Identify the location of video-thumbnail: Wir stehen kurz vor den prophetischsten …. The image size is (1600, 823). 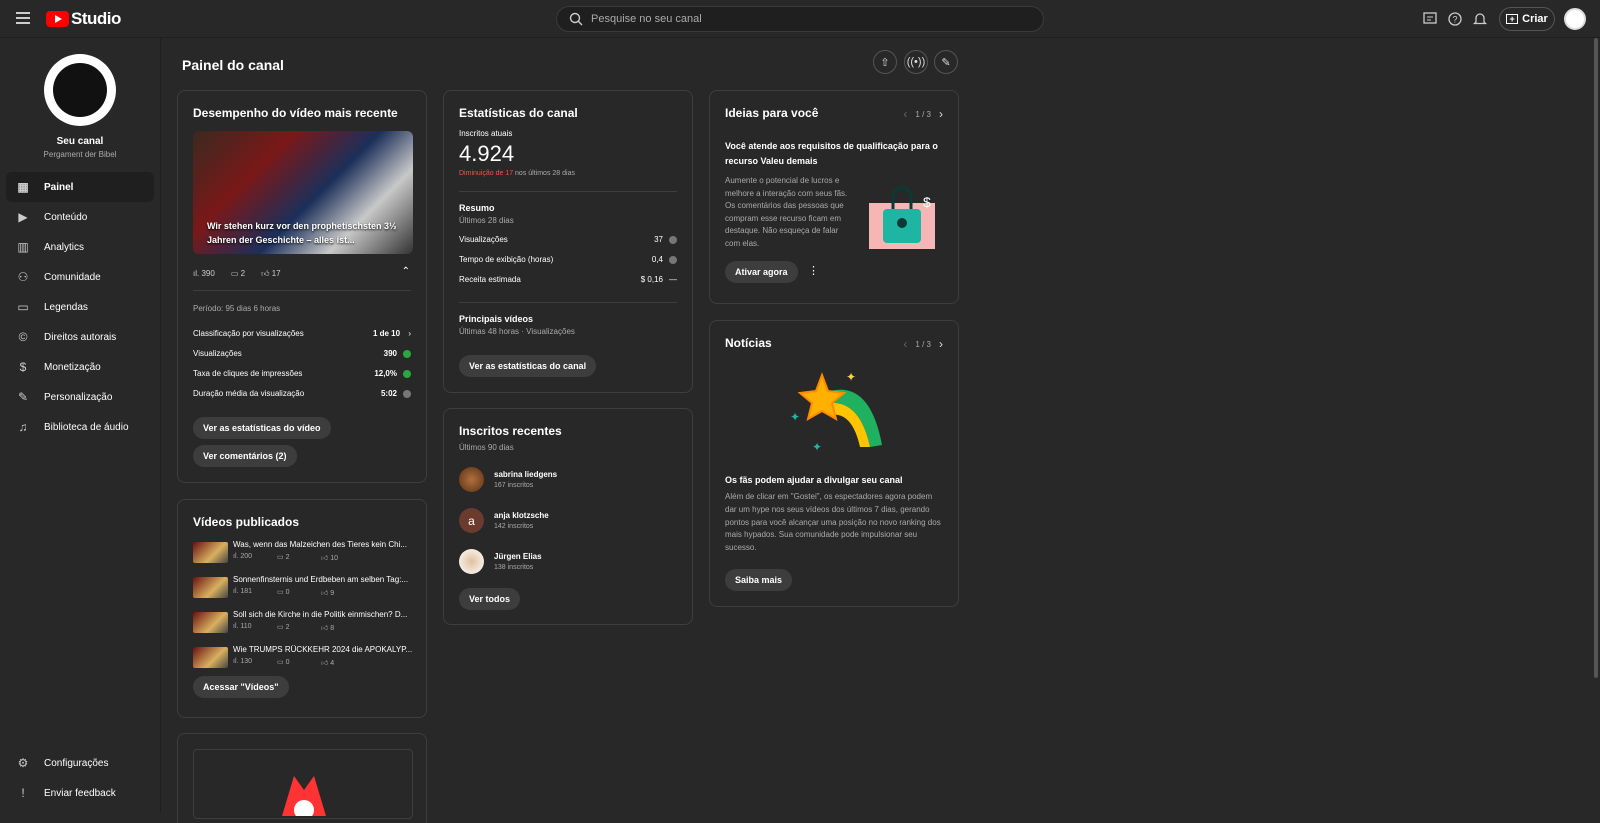
(303, 192).